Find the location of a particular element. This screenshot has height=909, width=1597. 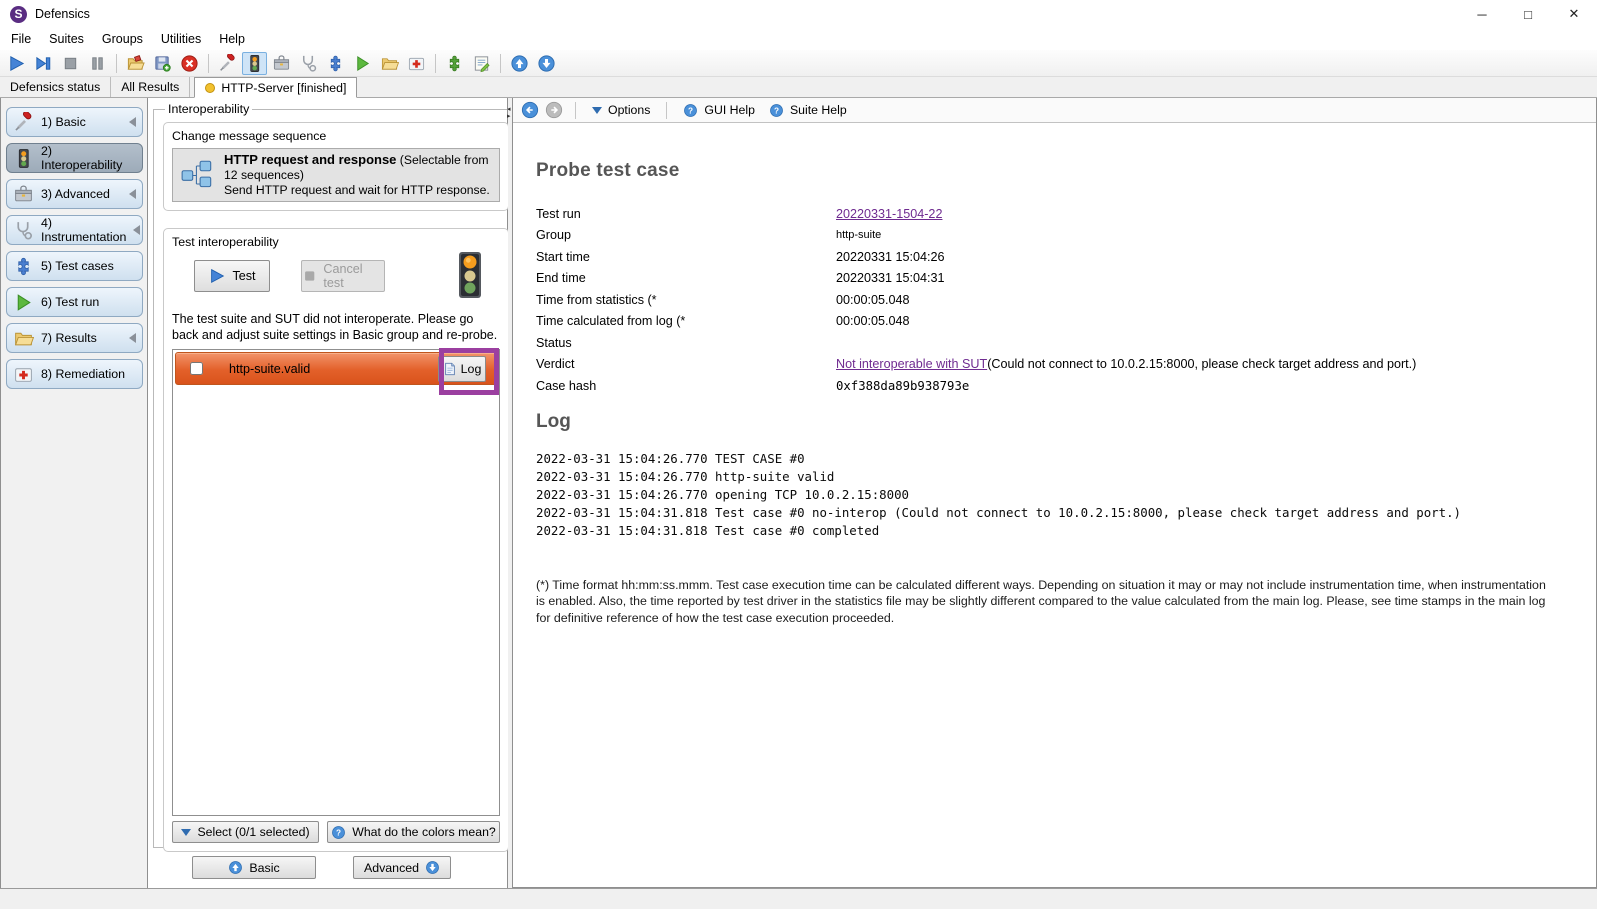

suite-name: http-suite.valid is located at coordinates (270, 368).